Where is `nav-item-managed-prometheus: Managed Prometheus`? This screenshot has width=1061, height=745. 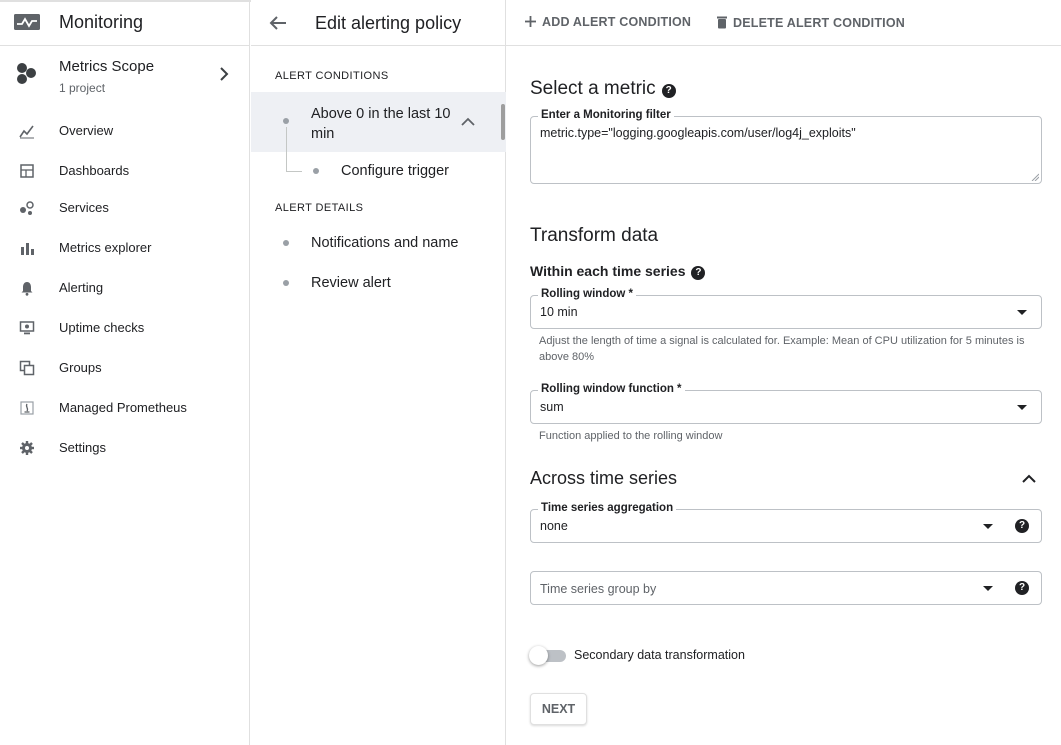 nav-item-managed-prometheus: Managed Prometheus is located at coordinates (125, 408).